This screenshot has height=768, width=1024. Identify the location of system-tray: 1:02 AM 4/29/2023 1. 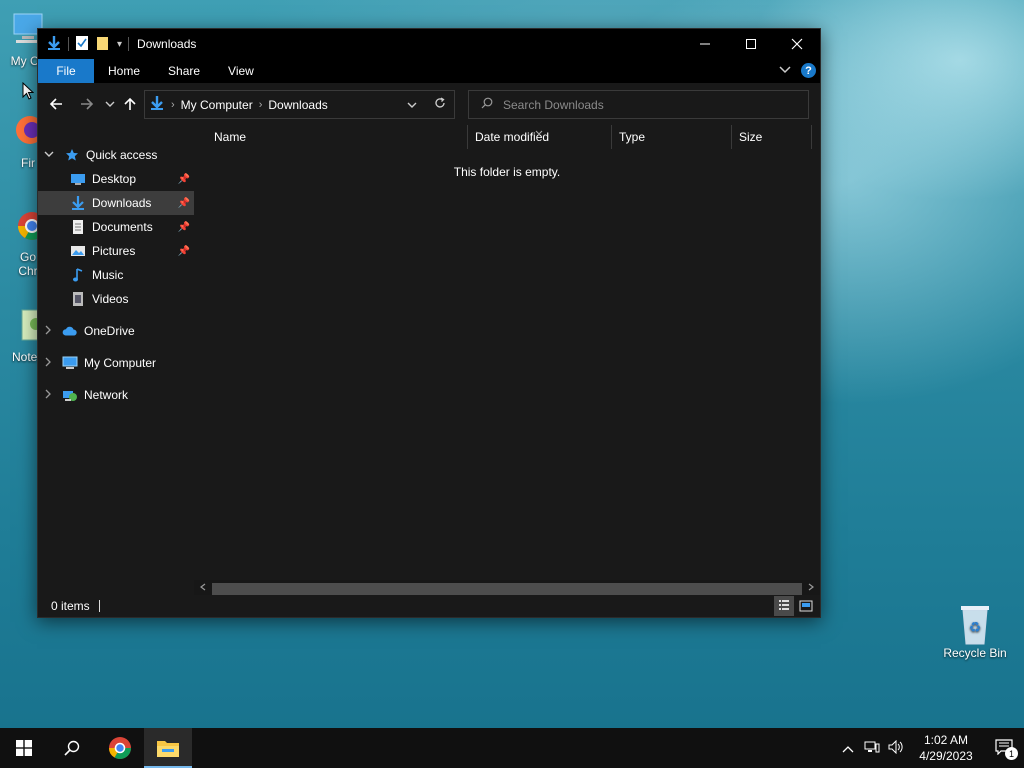
(930, 748).